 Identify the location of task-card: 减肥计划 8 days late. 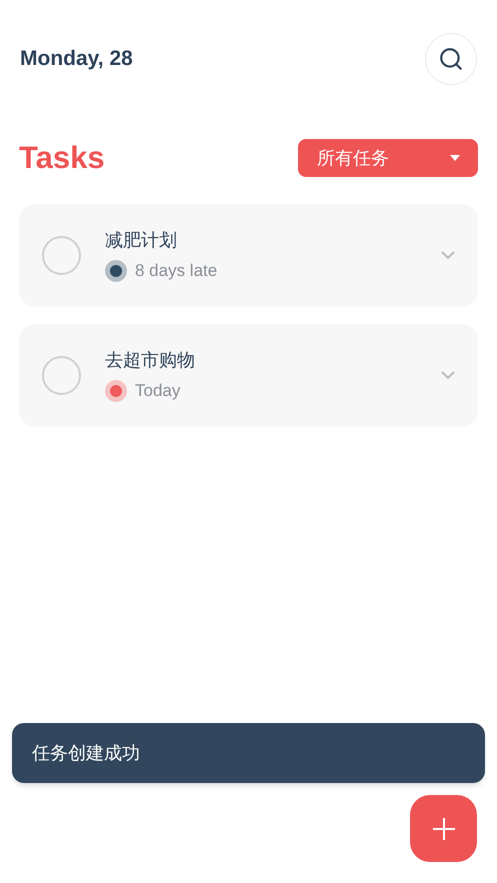
(248, 255).